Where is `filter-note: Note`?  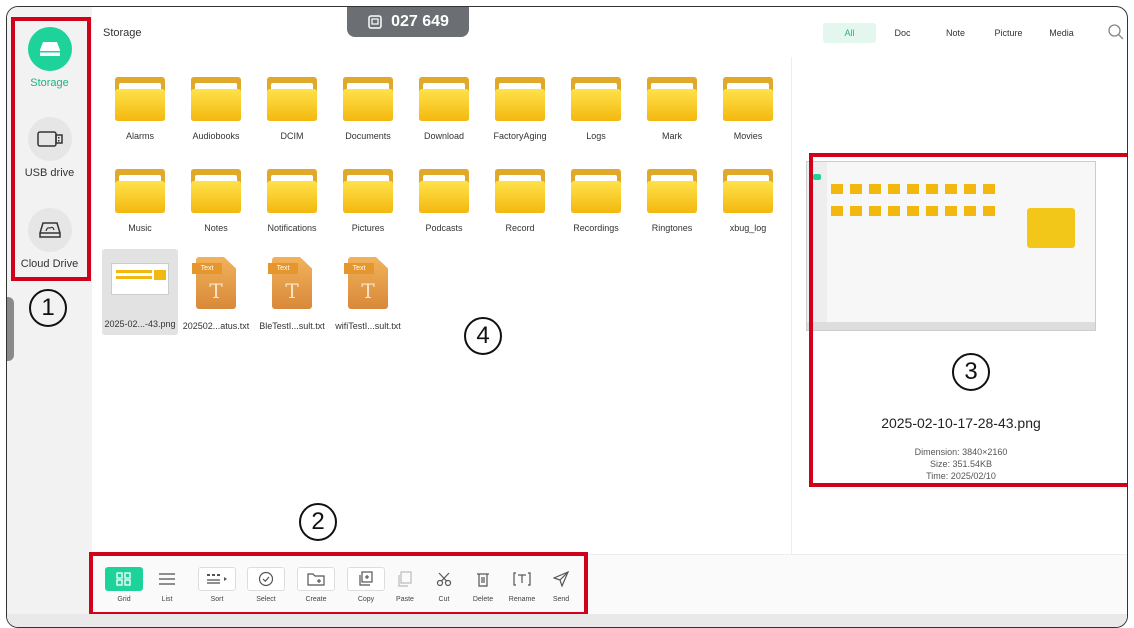
filter-note: Note is located at coordinates (955, 33).